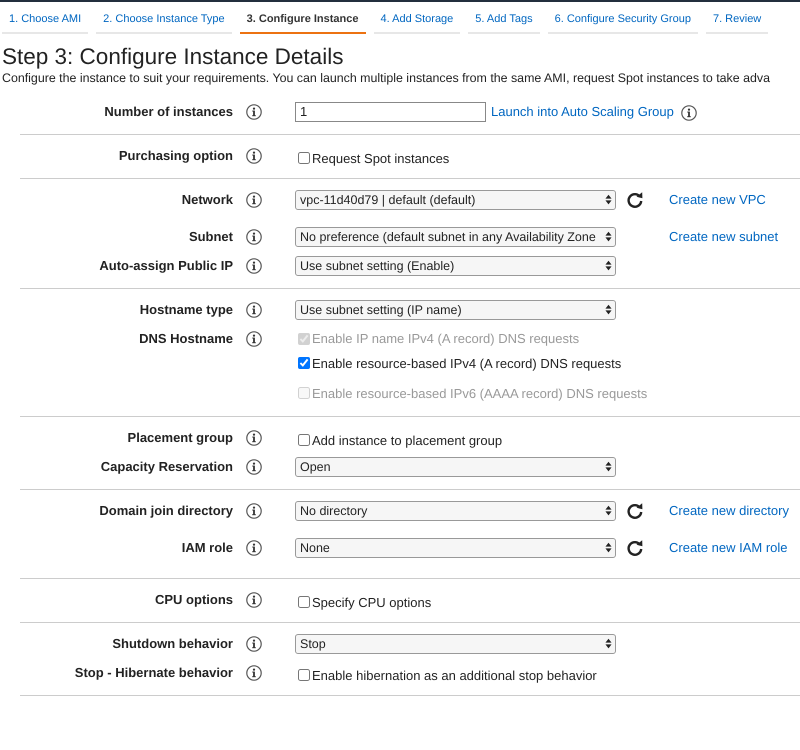 This screenshot has height=750, width=800. I want to click on checkbox-label: Enable resource-based IPv6 (AAAA record) DNS requests, so click(480, 393).